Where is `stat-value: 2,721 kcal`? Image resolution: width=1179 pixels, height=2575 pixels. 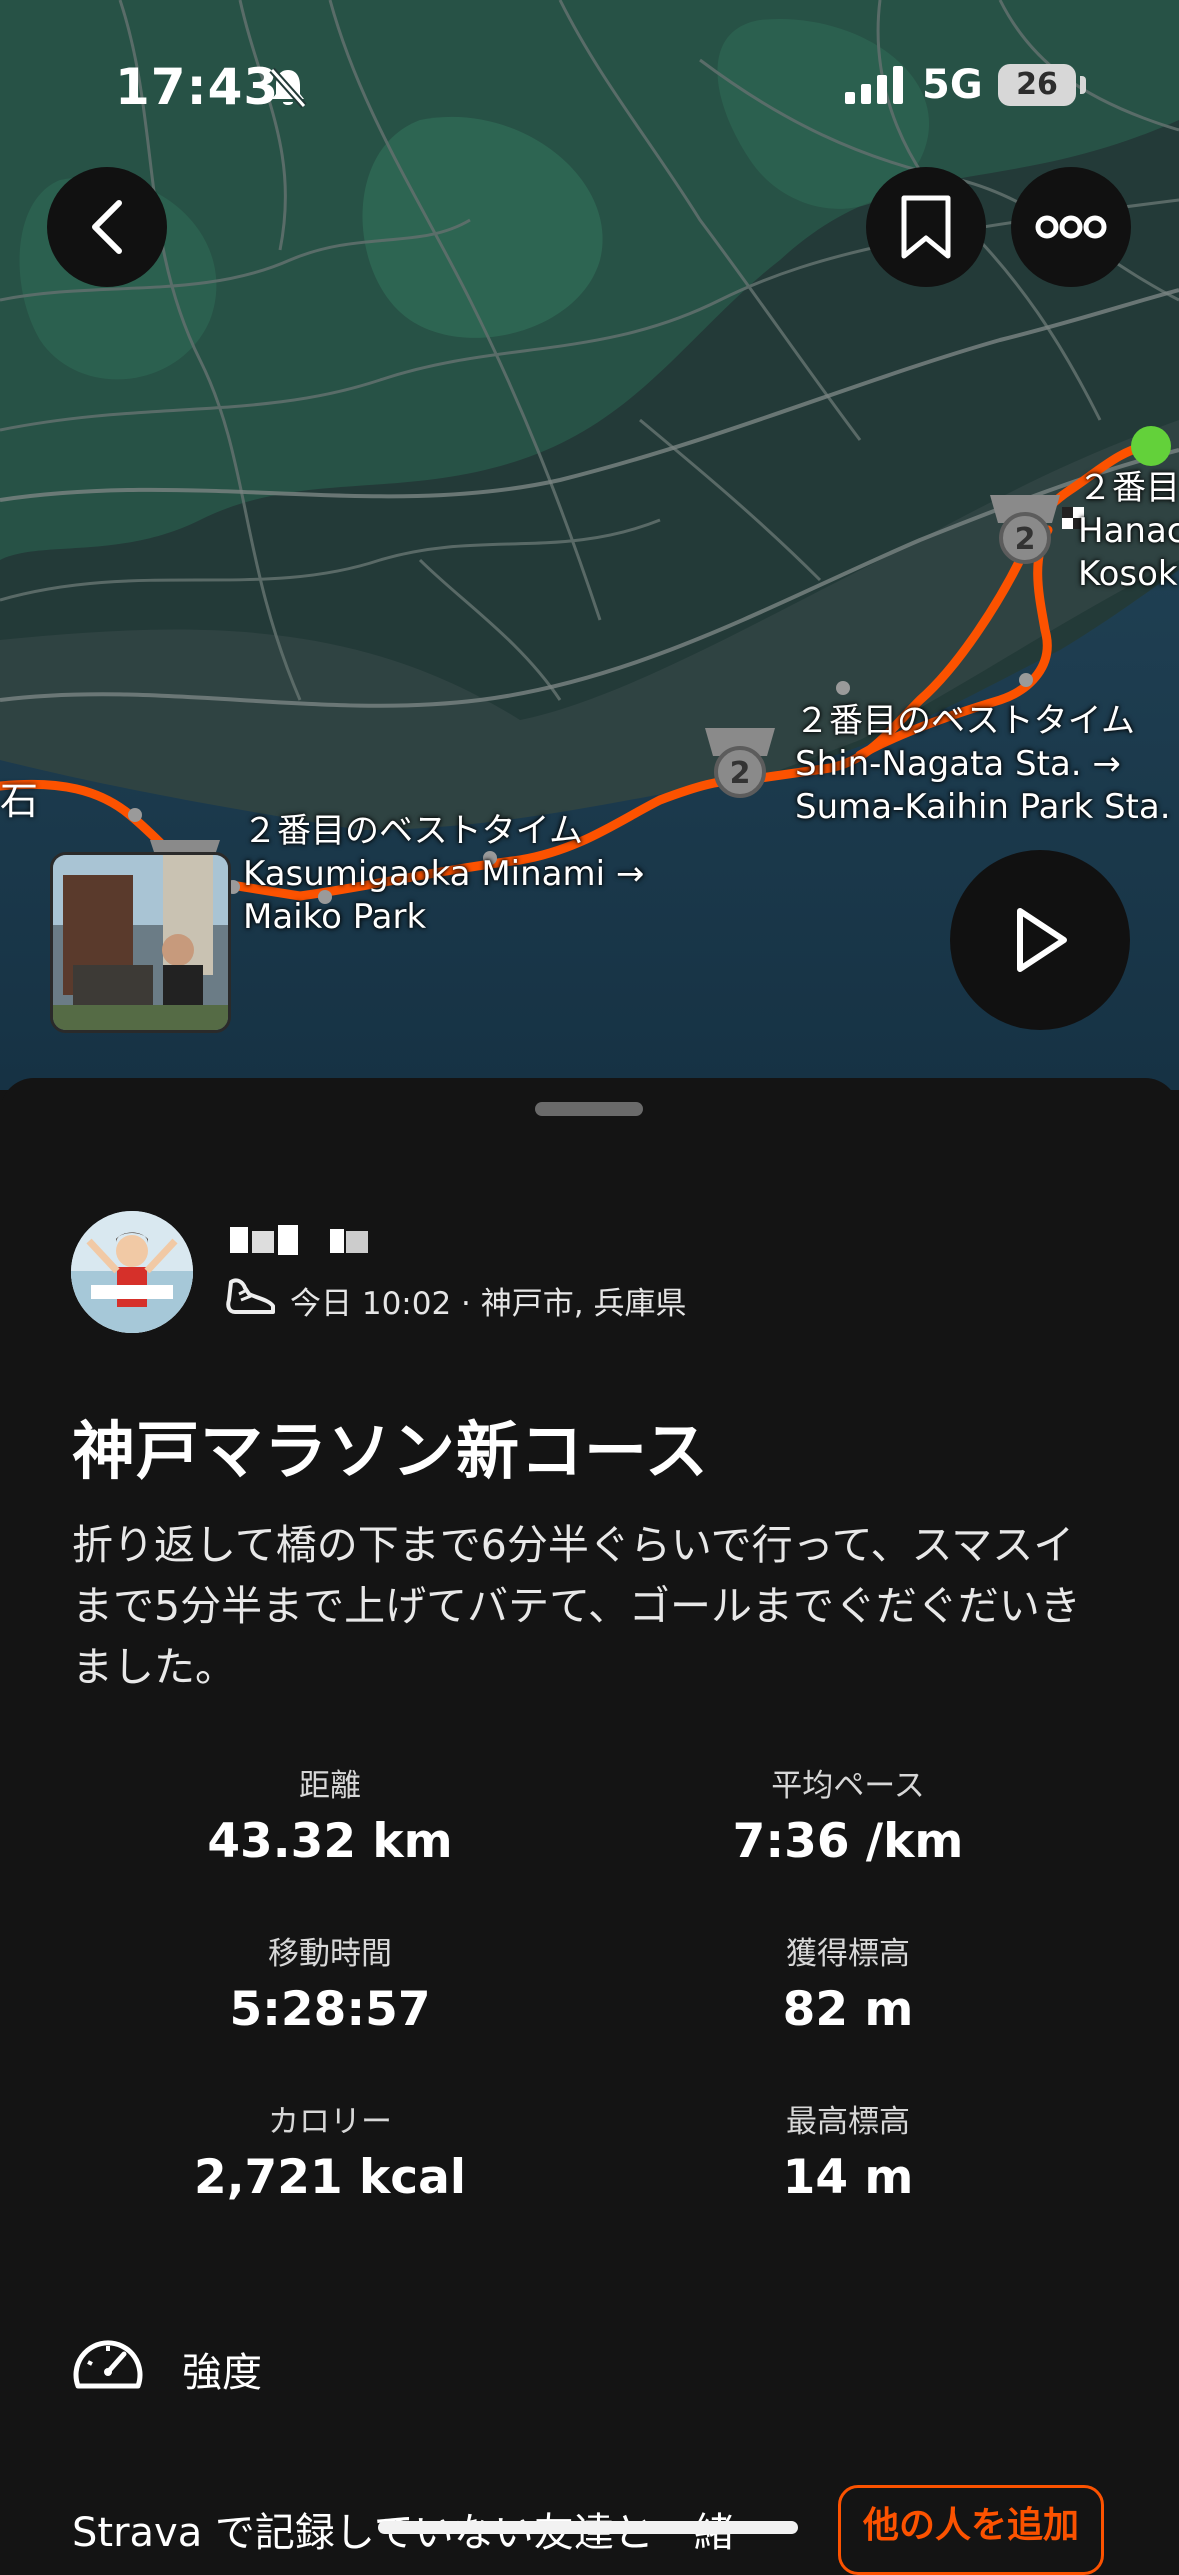
stat-value: 2,721 kcal is located at coordinates (330, 2177).